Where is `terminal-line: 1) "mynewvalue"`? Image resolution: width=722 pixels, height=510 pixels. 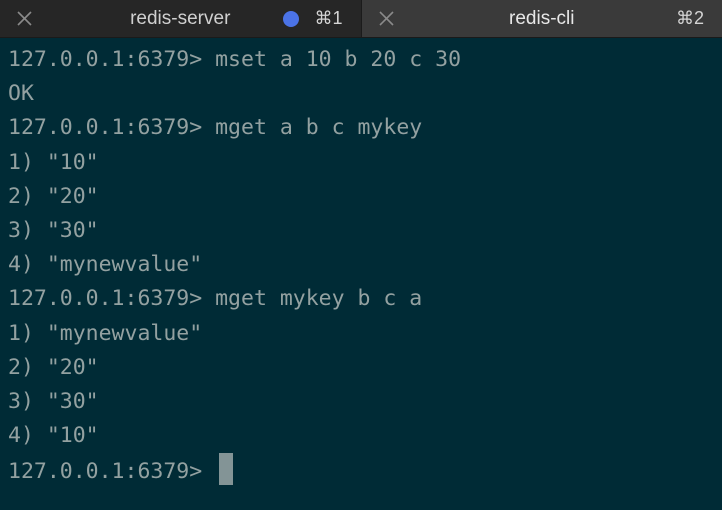 terminal-line: 1) "mynewvalue" is located at coordinates (105, 333).